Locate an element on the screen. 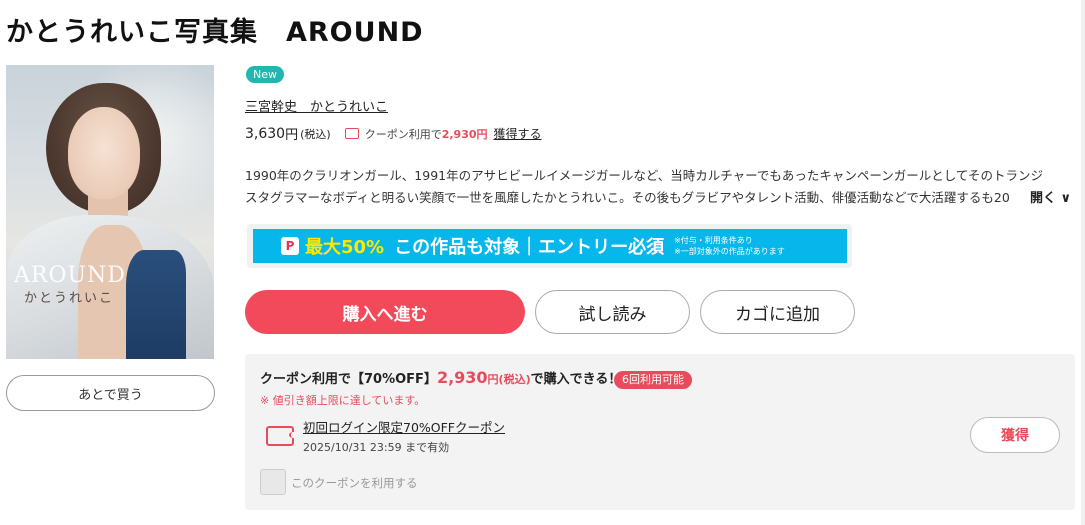  coupon-name-link: 初回ログイン限定70%OFFクーポン is located at coordinates (404, 426).